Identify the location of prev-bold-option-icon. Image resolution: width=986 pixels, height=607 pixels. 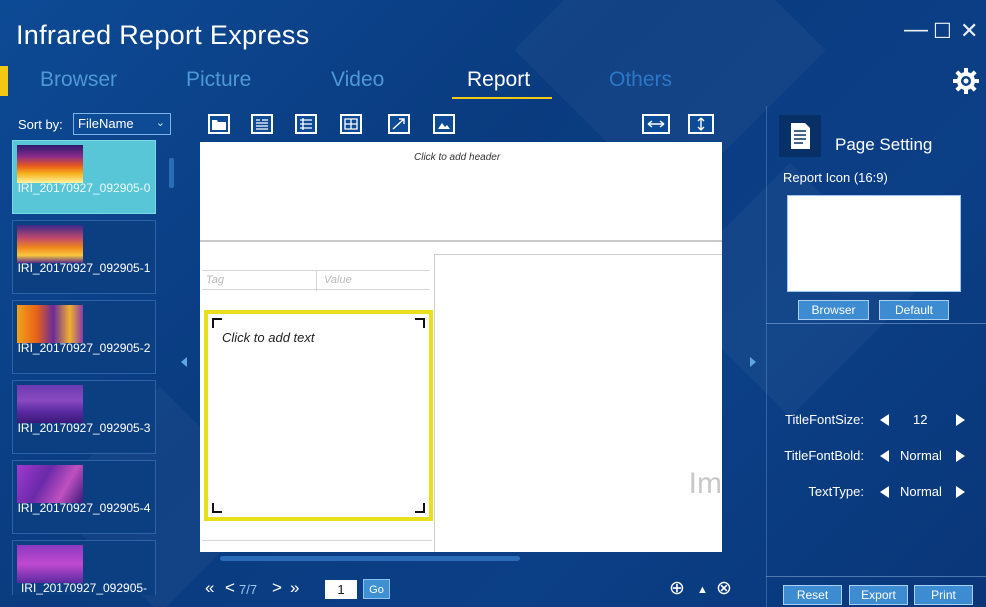
(884, 456).